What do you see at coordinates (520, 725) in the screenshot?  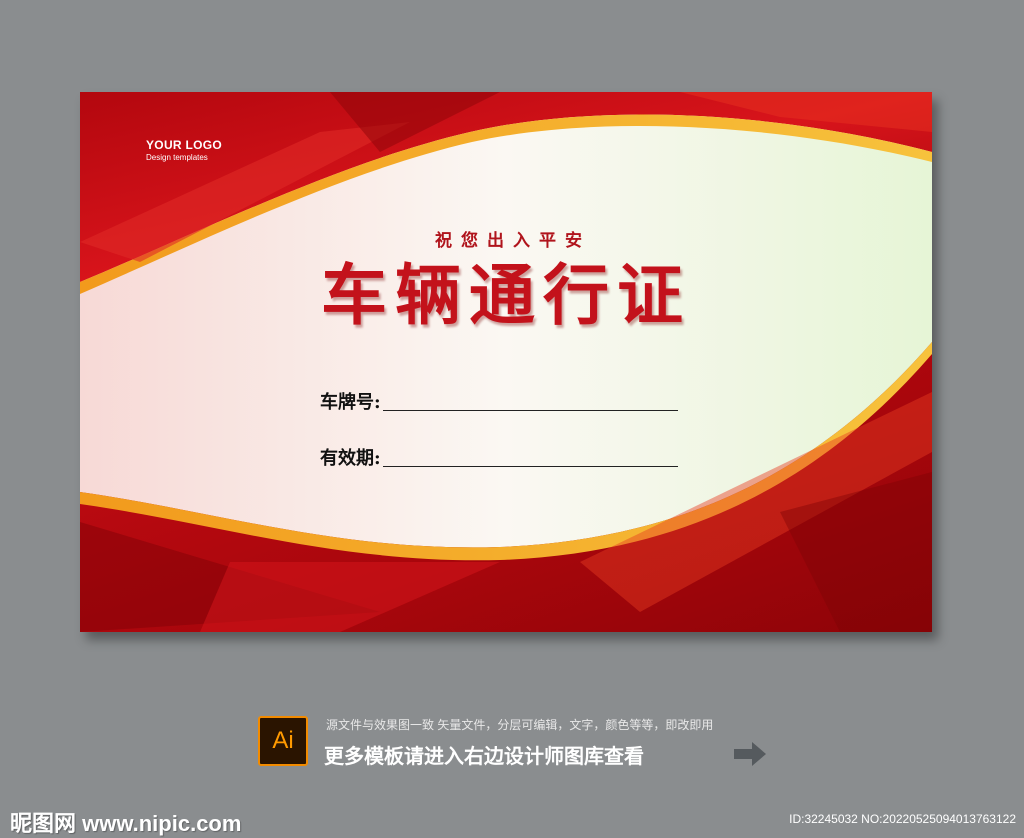 I see `file-description: 源文件与效果图一致 矢量文件，分层可编辑，文字，颜色等等，即改即用` at bounding box center [520, 725].